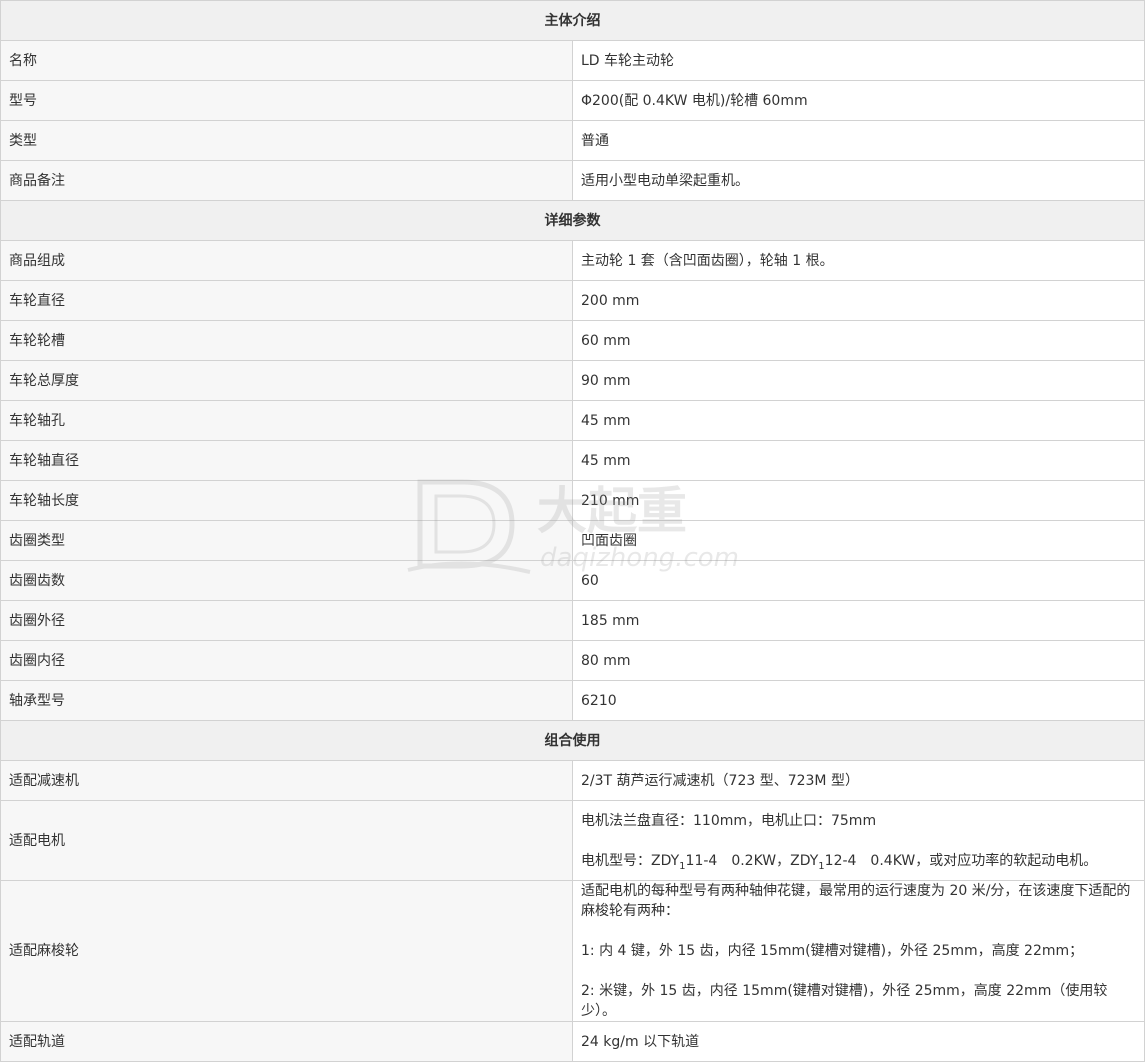 This screenshot has height=1062, width=1145. I want to click on row-key: 型号, so click(286, 100).